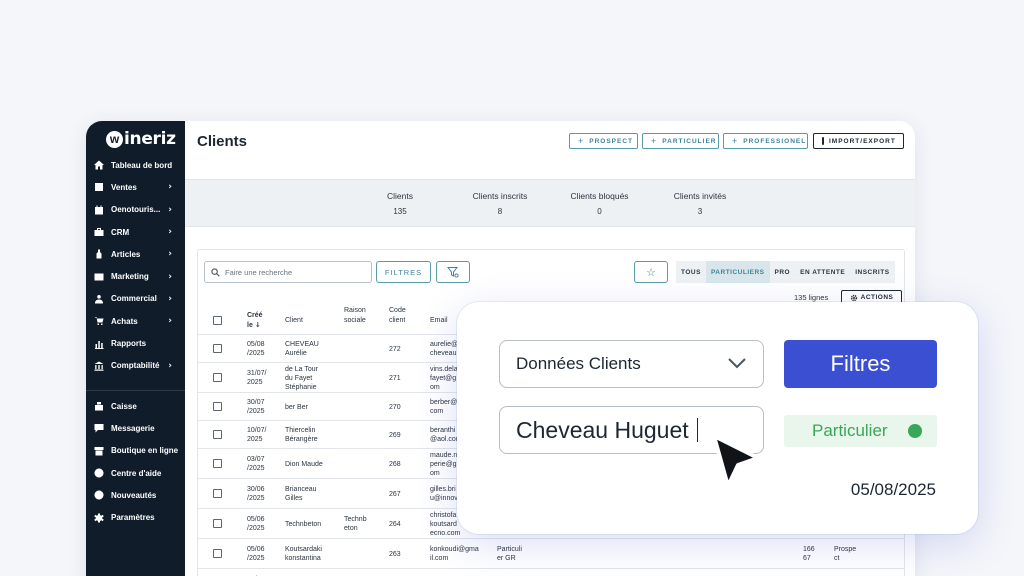 Image resolution: width=1024 pixels, height=576 pixels. I want to click on segment-particuliers: PARTICULIERS, so click(737, 272).